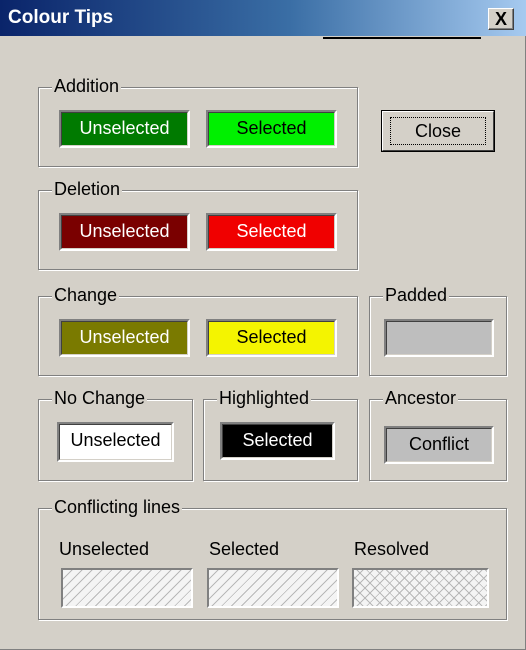 The image size is (526, 650). What do you see at coordinates (87, 86) in the screenshot?
I see `addition-group-title: Addition` at bounding box center [87, 86].